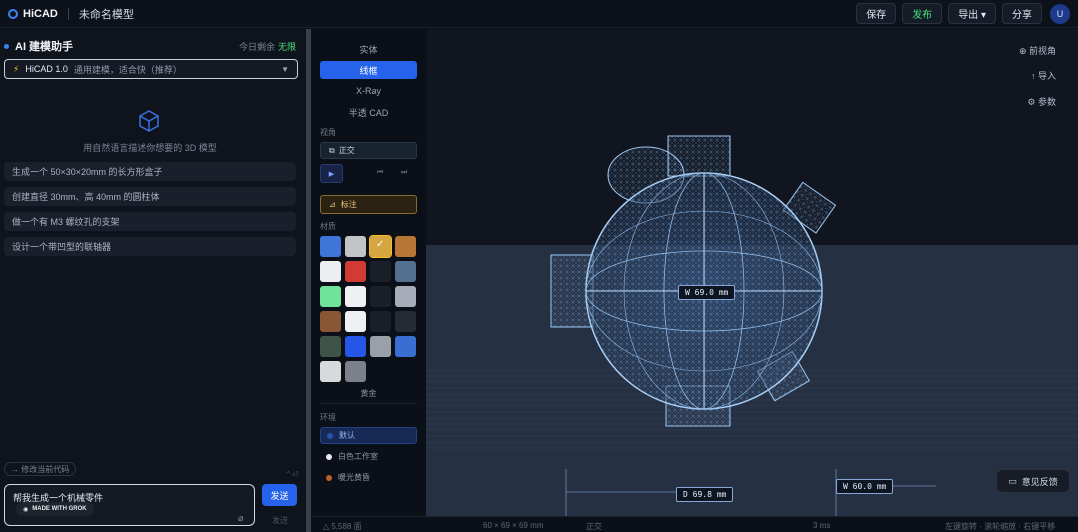  Describe the element at coordinates (40, 469) in the screenshot. I see `modify-code-chip: → 修改当前代码` at that location.